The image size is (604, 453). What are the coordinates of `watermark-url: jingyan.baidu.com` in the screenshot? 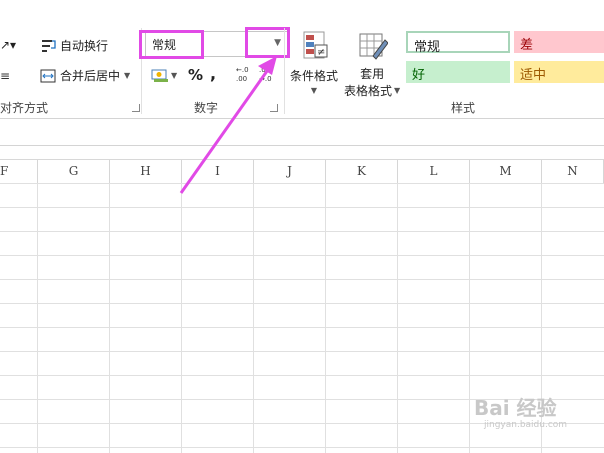 It's located at (526, 425).